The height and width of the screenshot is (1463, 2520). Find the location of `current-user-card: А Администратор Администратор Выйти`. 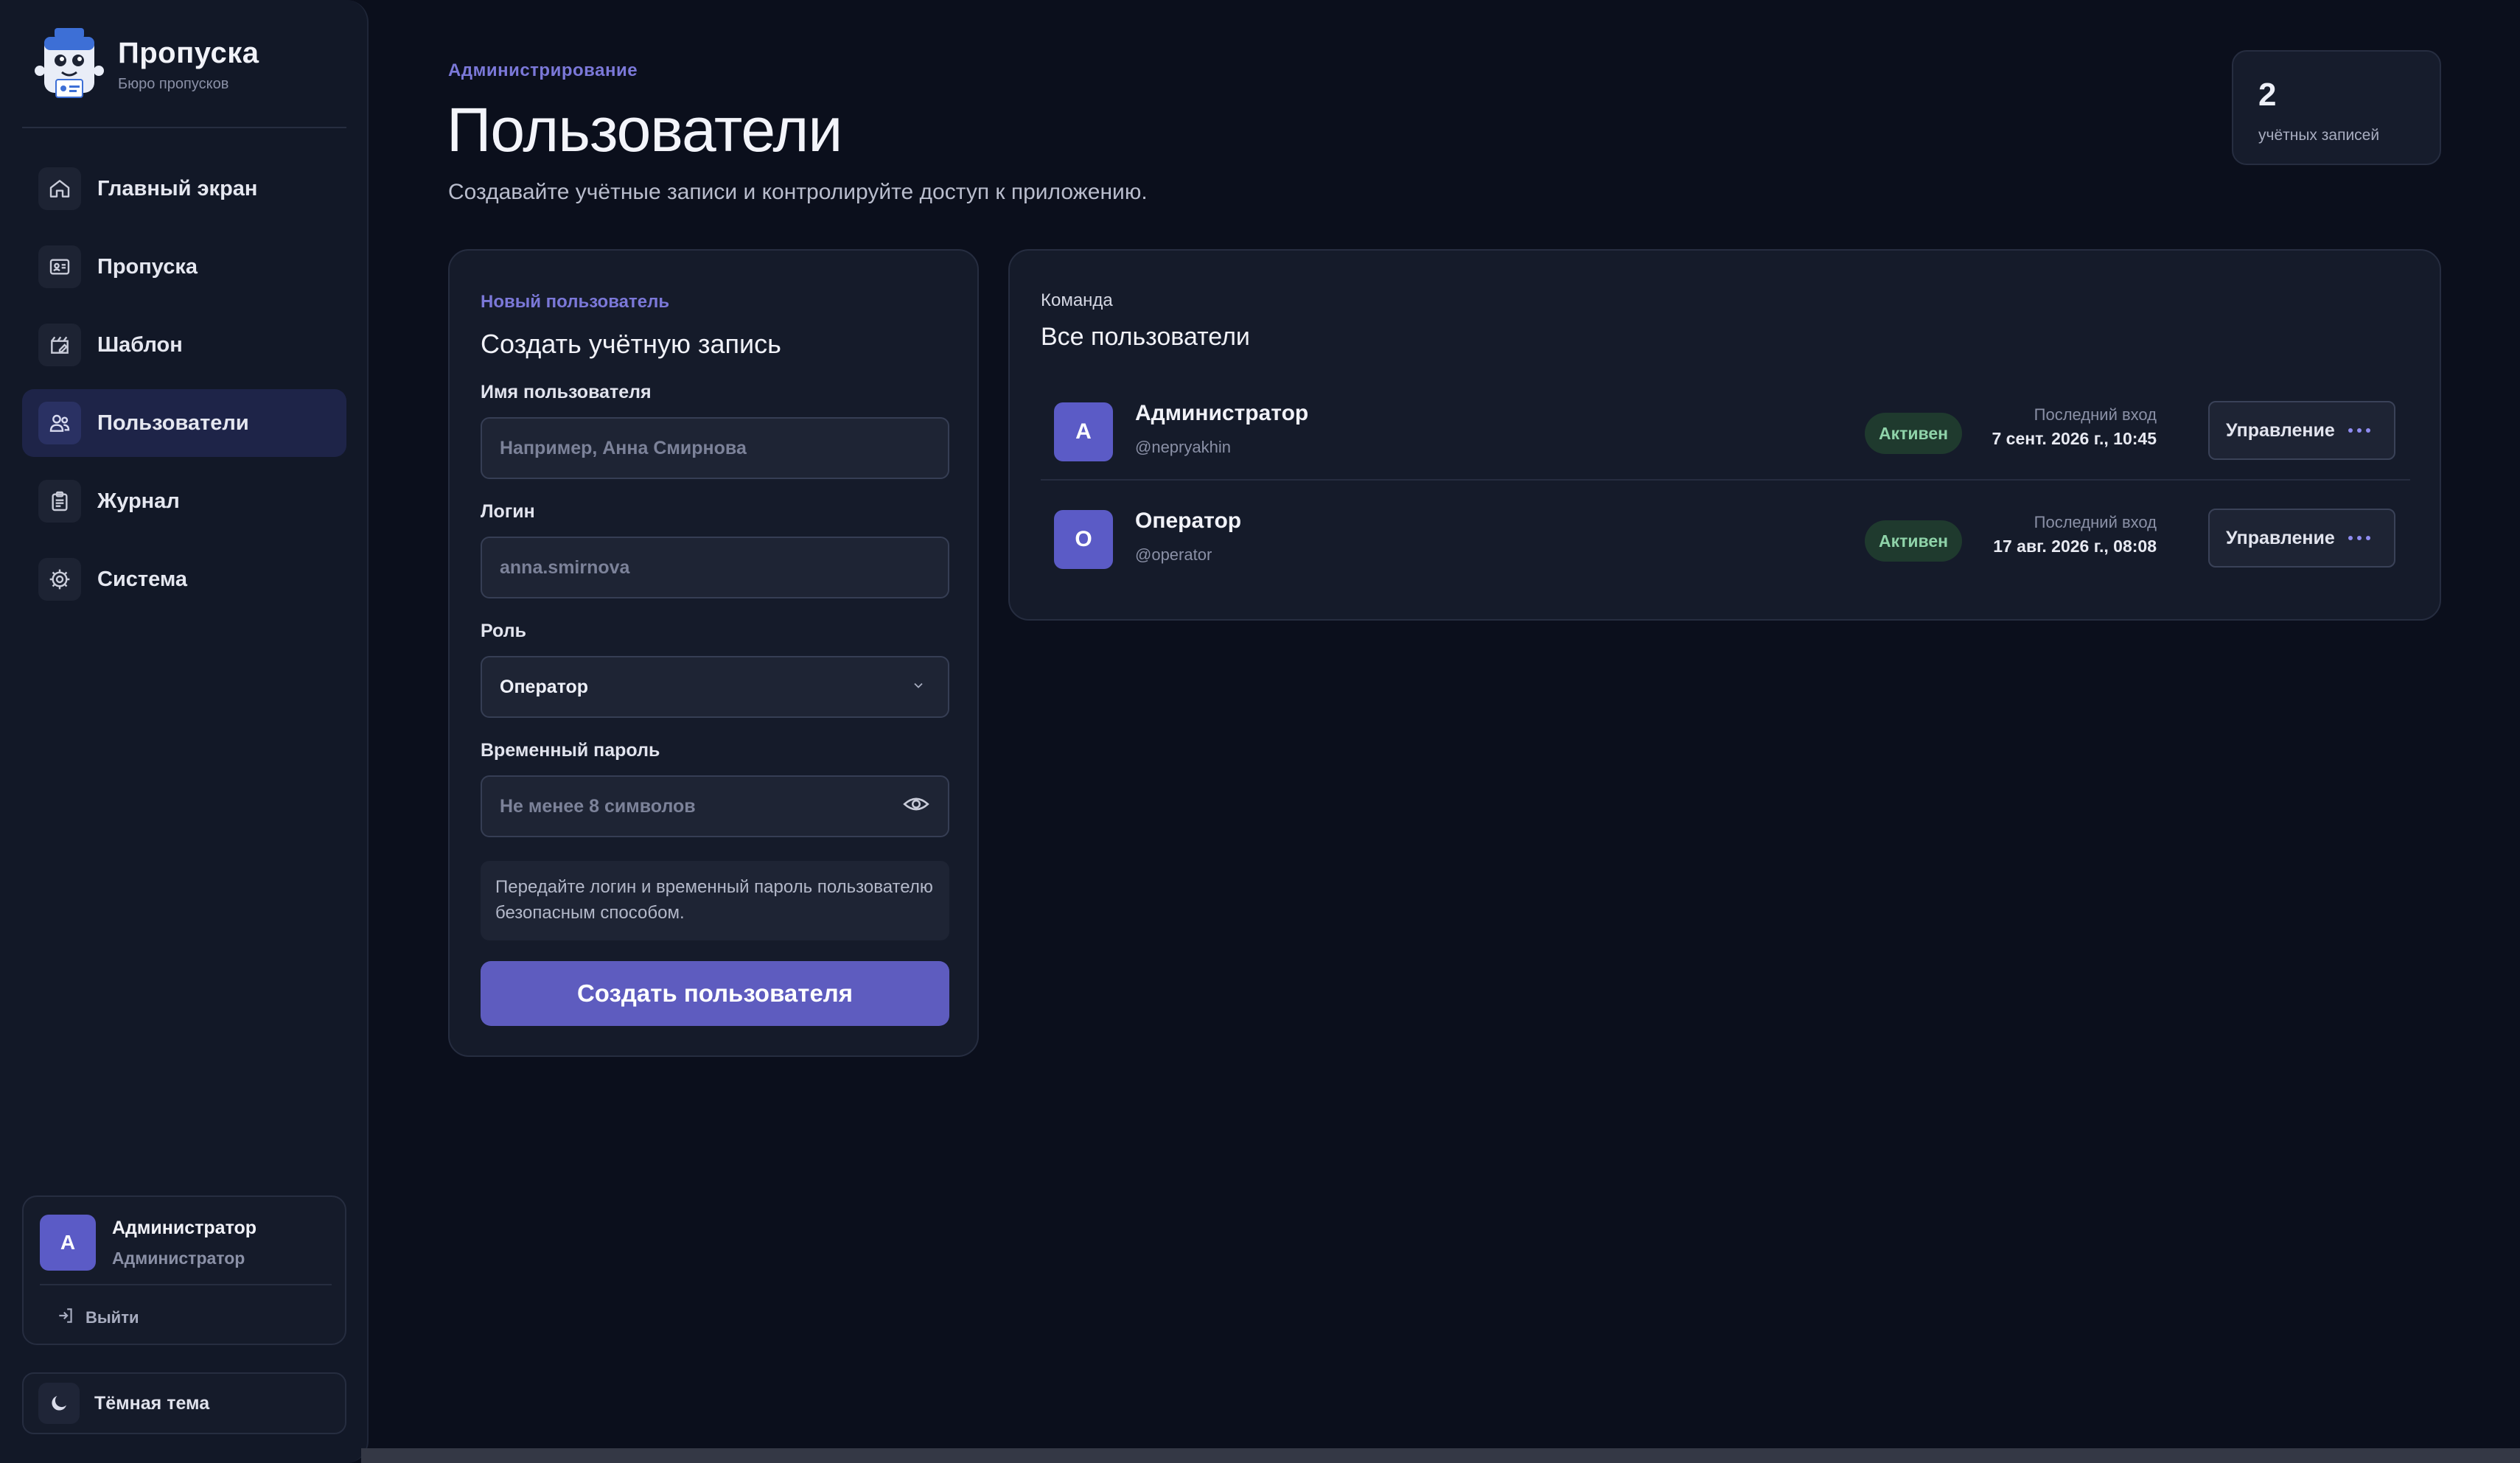

current-user-card: А Администратор Администратор Выйти is located at coordinates (184, 1270).